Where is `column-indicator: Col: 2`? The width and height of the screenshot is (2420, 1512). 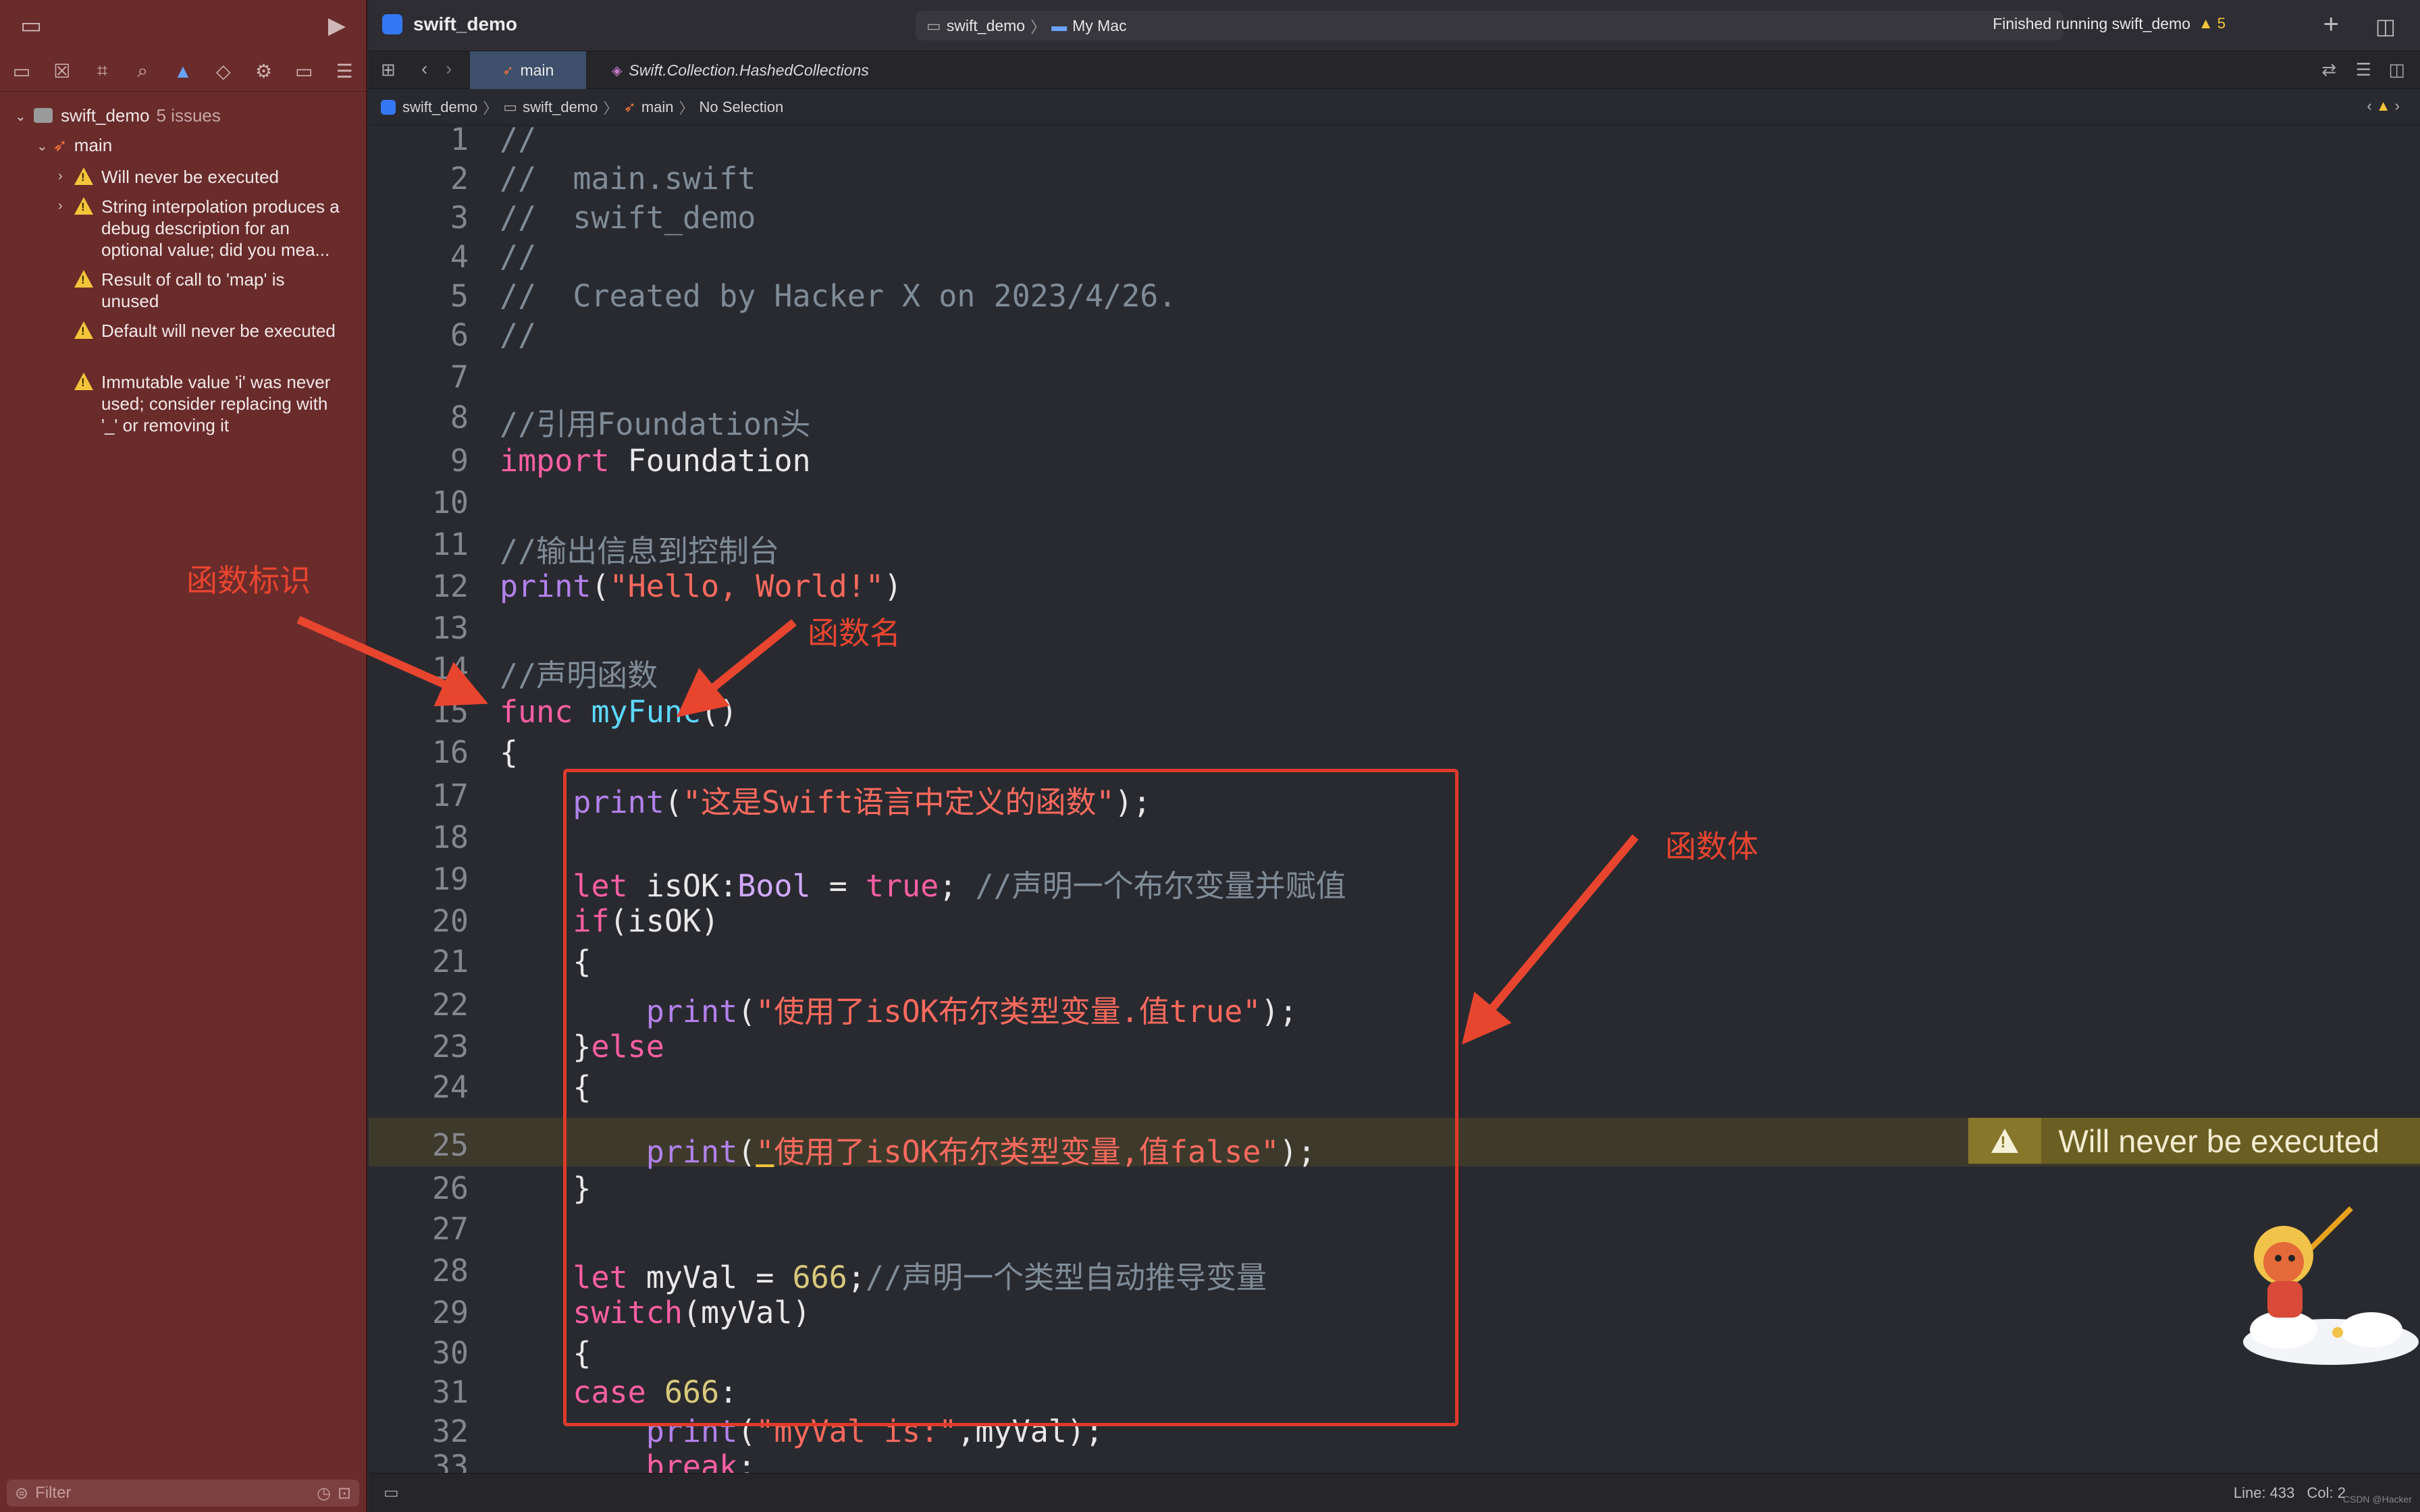
column-indicator: Col: 2 is located at coordinates (2326, 1492).